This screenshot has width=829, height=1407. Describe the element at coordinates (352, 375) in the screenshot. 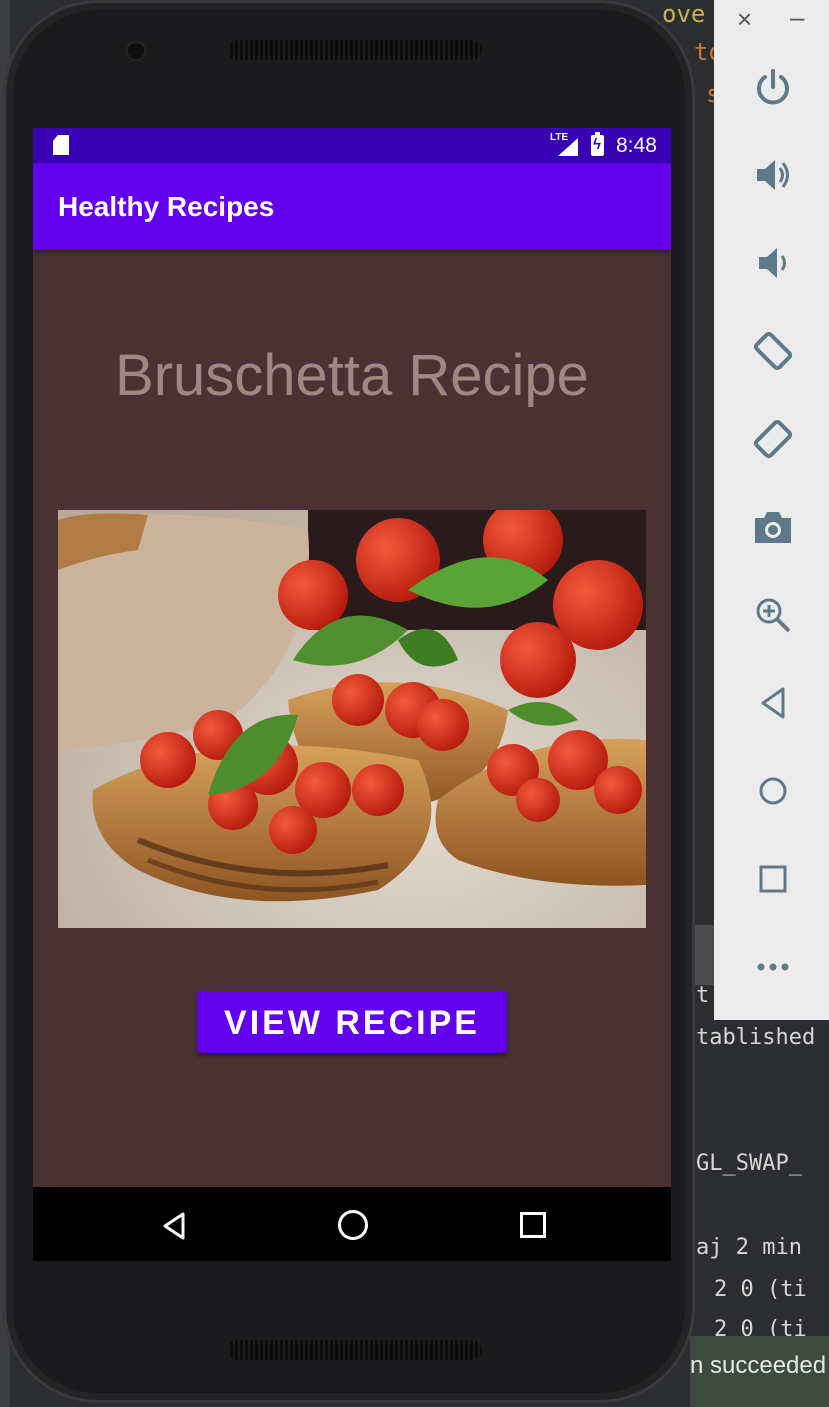

I see `recipe-title: Bruschetta Recipe` at that location.